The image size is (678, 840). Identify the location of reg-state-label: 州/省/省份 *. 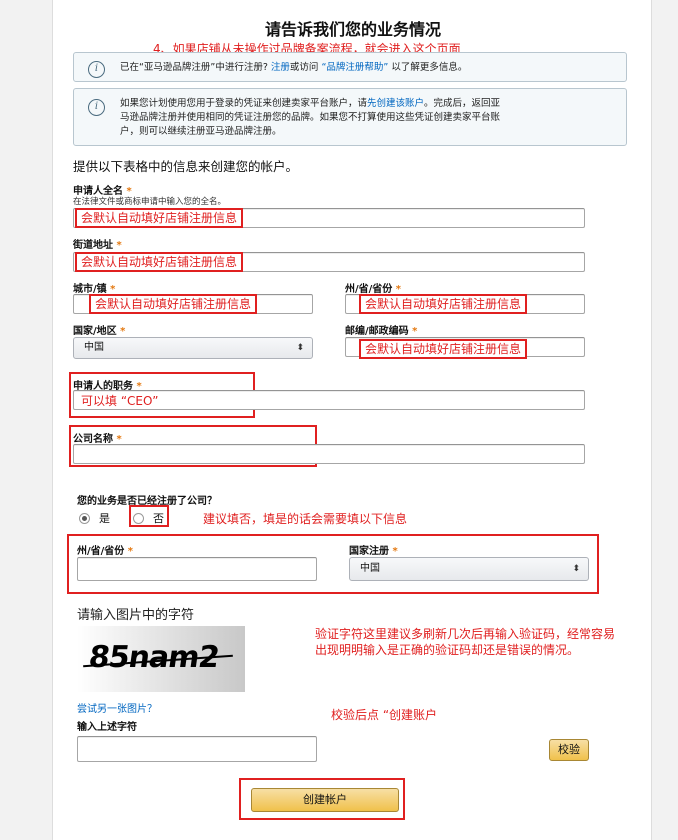
(105, 551).